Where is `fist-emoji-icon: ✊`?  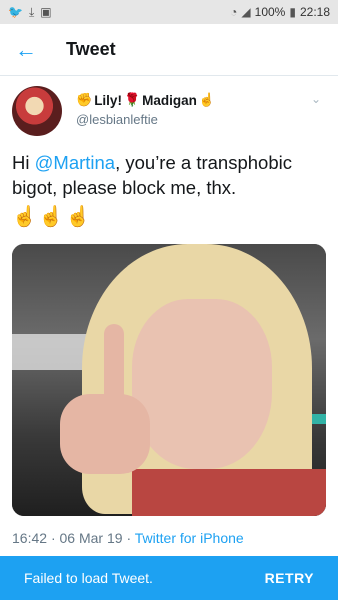
fist-emoji-icon: ✊ is located at coordinates (84, 99).